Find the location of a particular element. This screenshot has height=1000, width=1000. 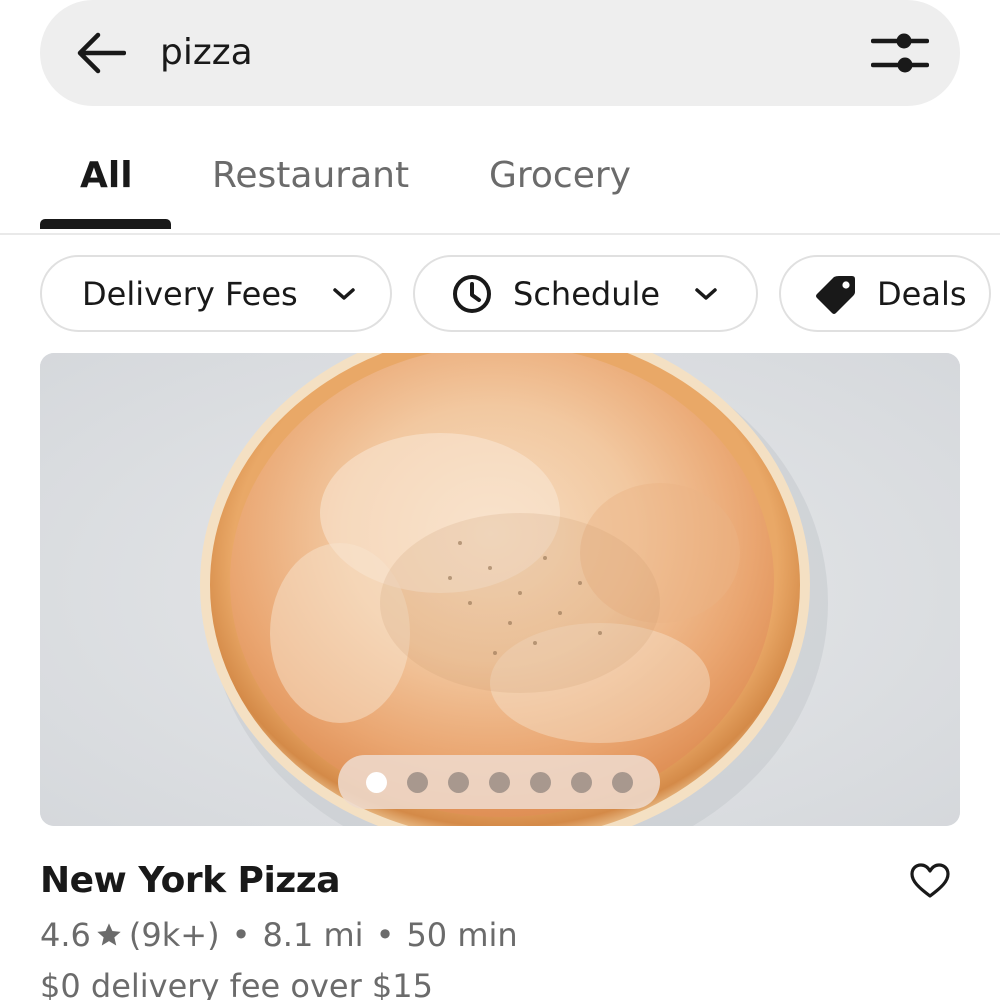

chip-label: Schedule is located at coordinates (587, 293).